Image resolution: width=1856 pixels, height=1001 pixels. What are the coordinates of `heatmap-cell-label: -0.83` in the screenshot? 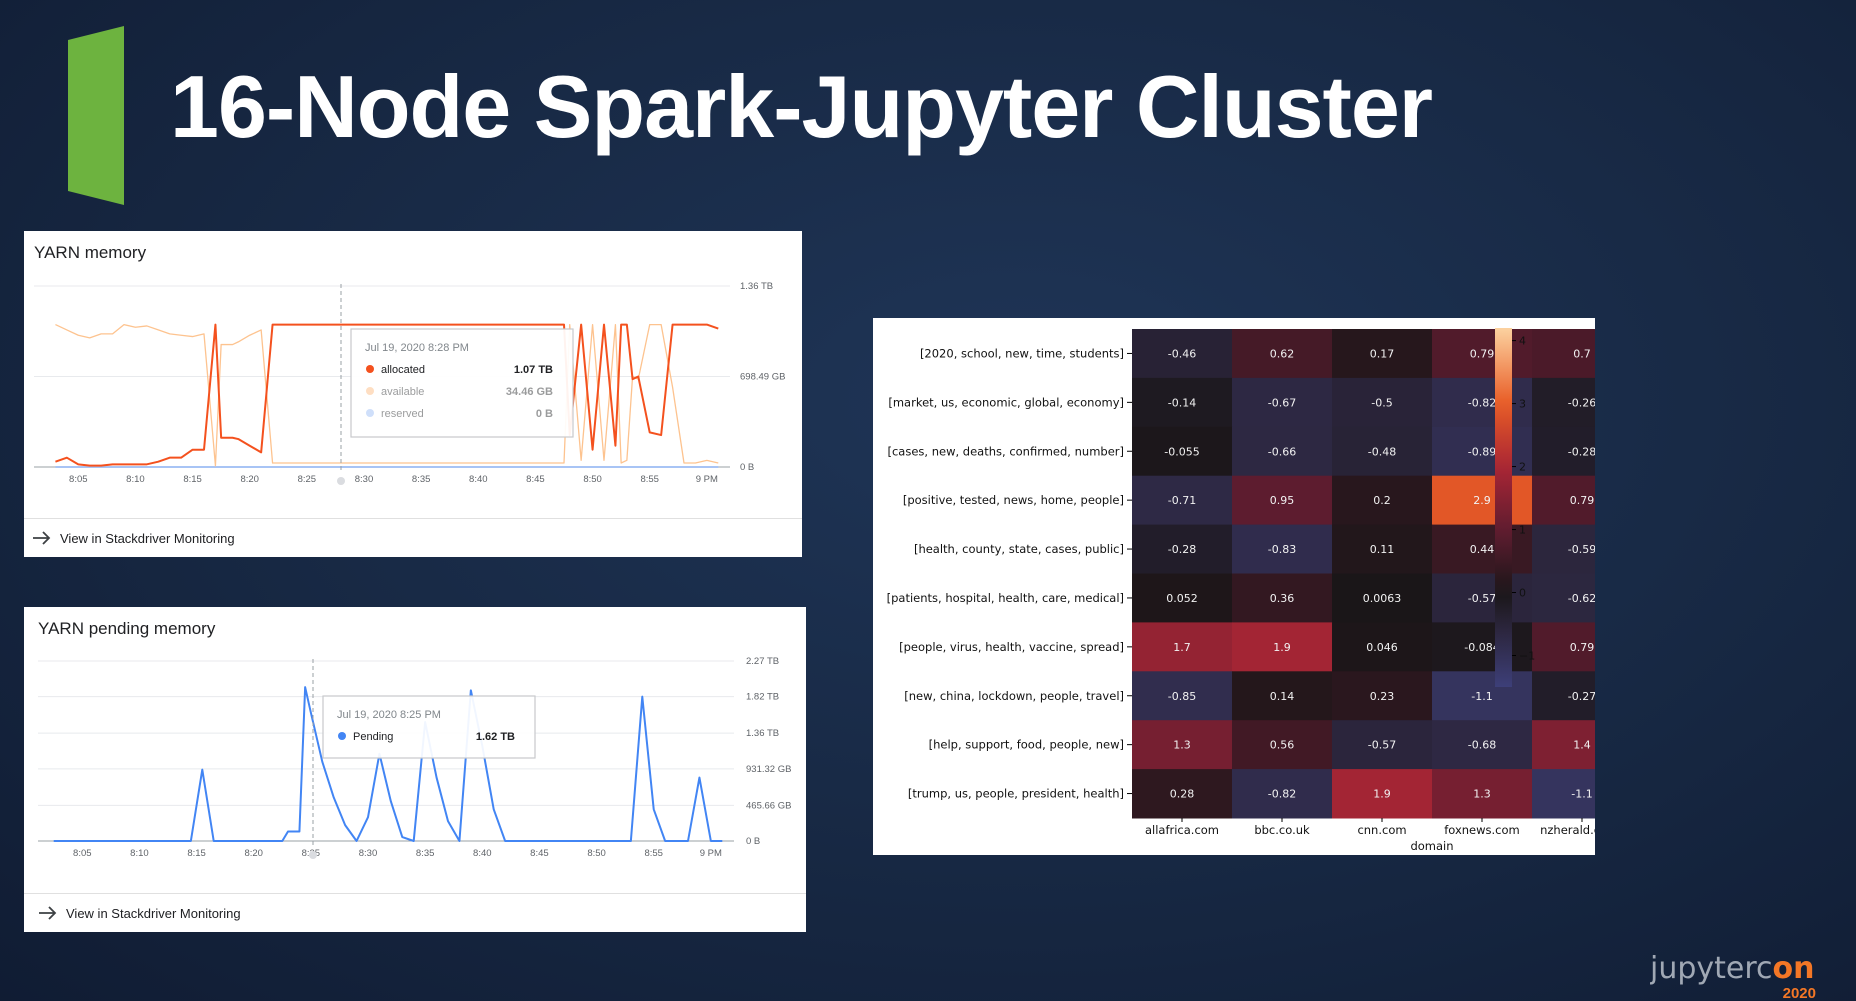 It's located at (1282, 549).